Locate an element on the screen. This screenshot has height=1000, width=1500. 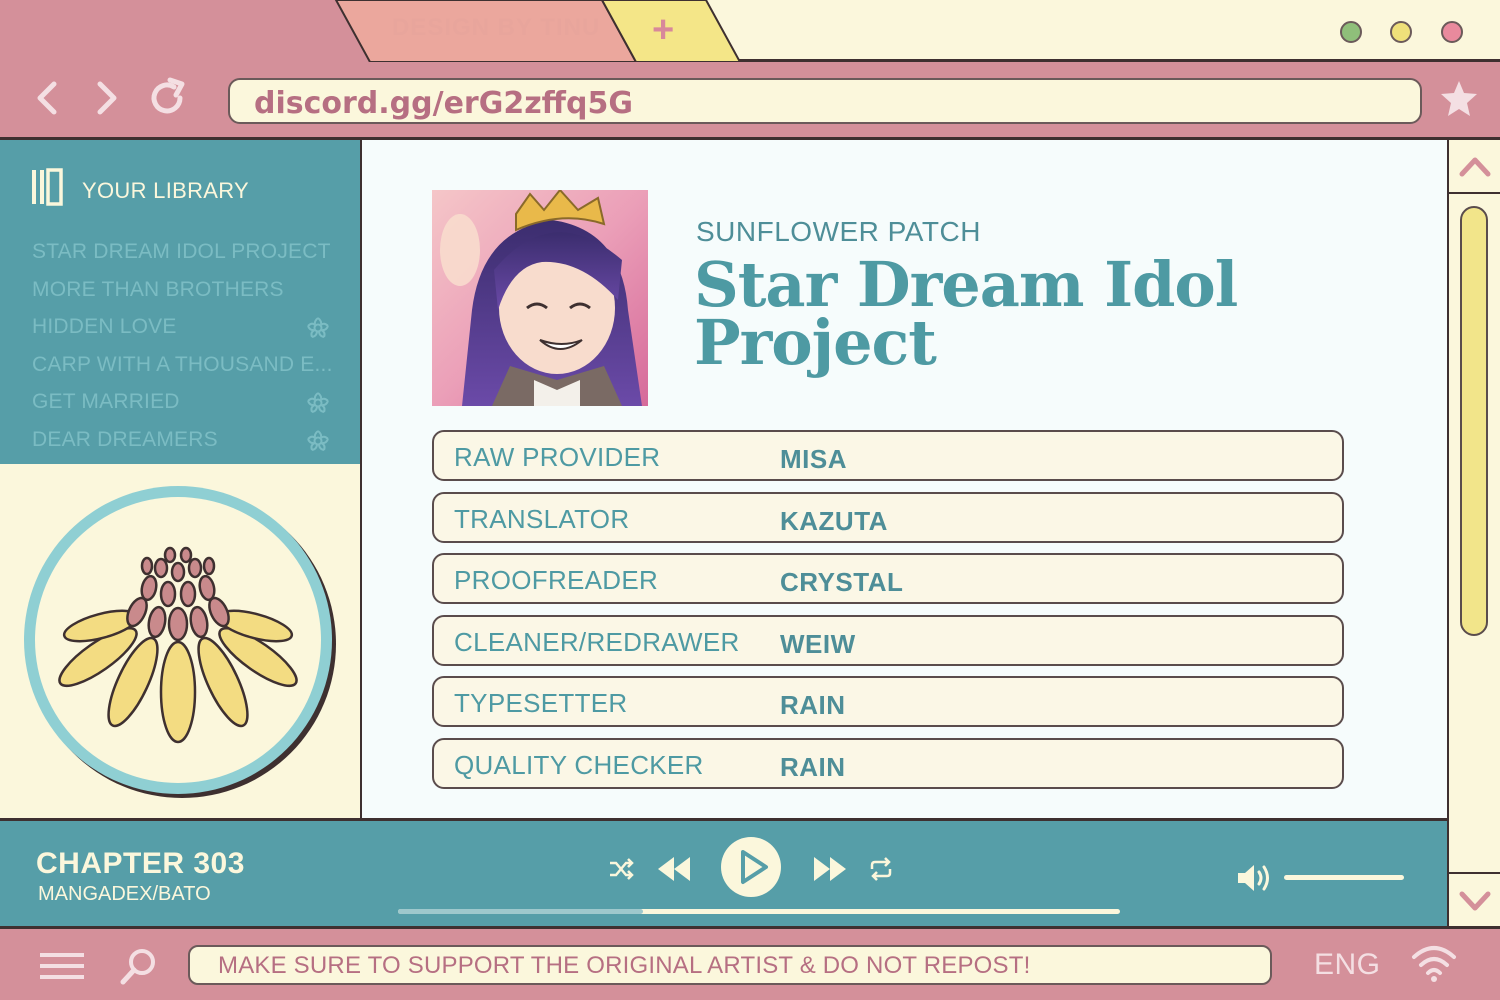
scroll-thumb is located at coordinates (1474, 421).